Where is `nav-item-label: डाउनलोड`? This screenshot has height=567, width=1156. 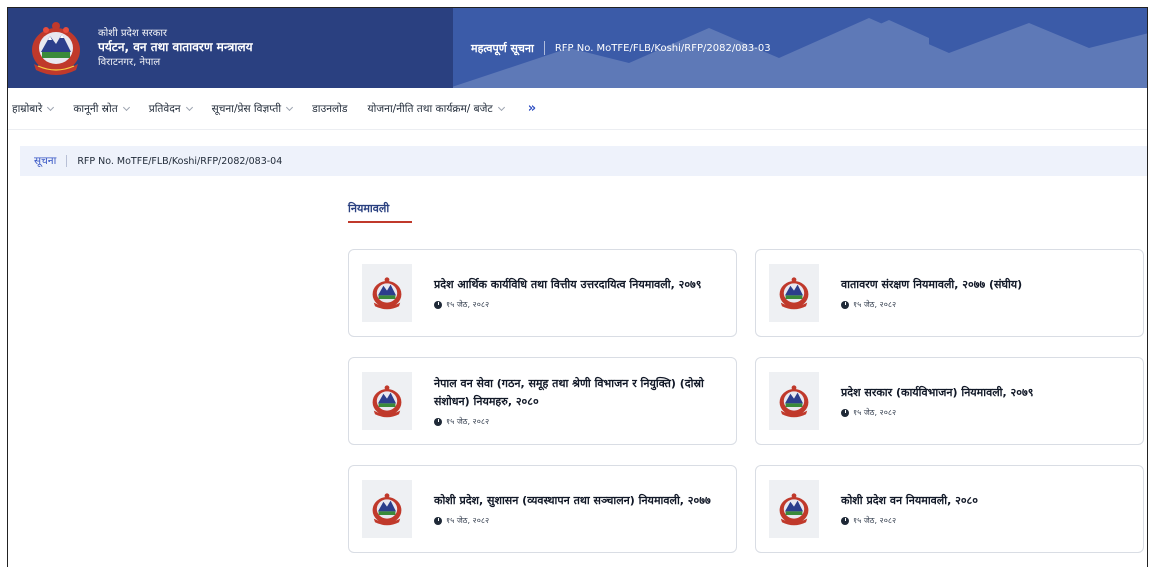 nav-item-label: डाउनलोड is located at coordinates (330, 108).